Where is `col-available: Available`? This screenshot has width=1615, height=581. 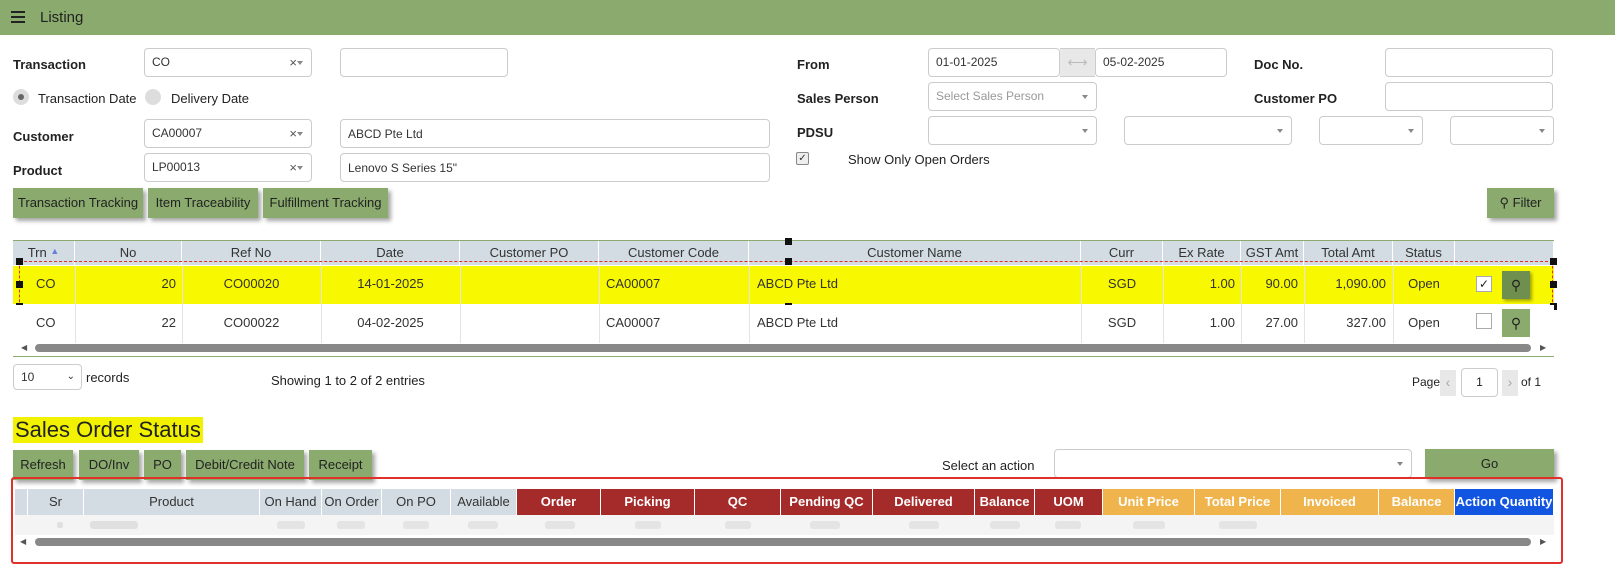 col-available: Available is located at coordinates (484, 502).